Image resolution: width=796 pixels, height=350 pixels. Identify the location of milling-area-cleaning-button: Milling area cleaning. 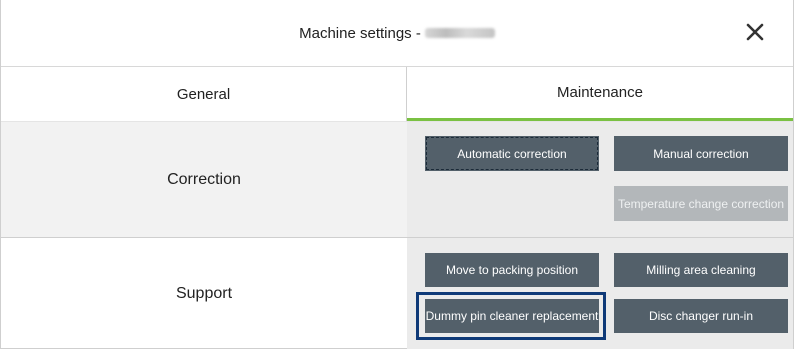
(701, 270).